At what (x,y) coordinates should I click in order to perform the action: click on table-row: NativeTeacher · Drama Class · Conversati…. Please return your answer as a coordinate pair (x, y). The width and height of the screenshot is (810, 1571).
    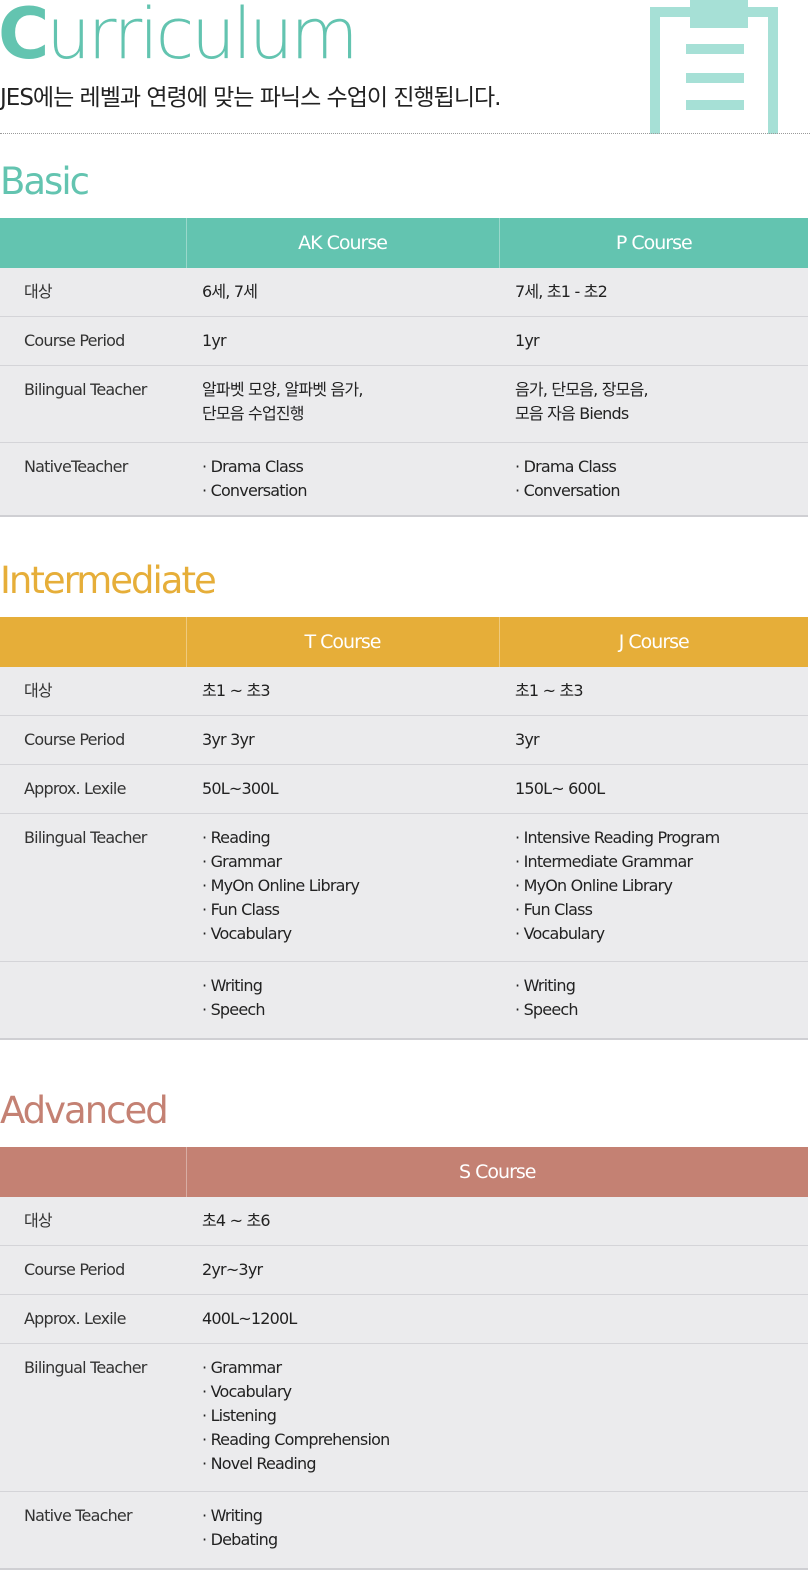
    Looking at the image, I should click on (404, 479).